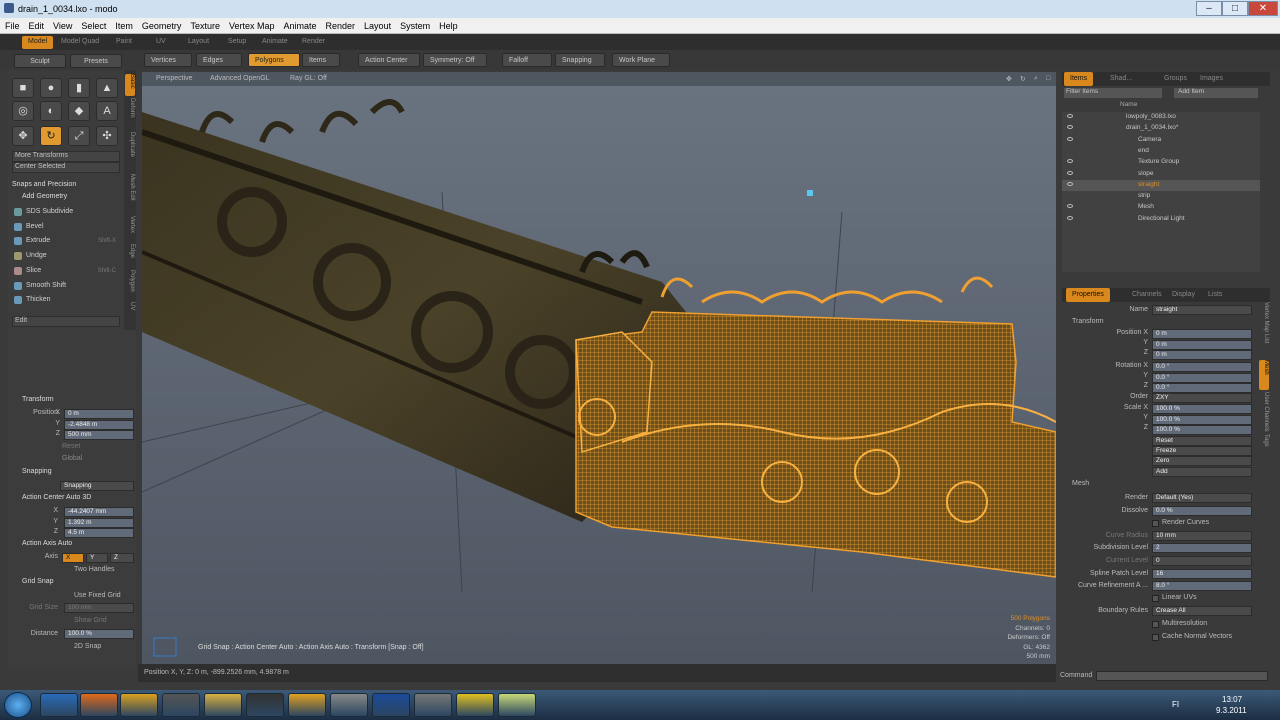 The height and width of the screenshot is (720, 1280). What do you see at coordinates (275, 42) in the screenshot?
I see `layout-tab-animate: Animate` at bounding box center [275, 42].